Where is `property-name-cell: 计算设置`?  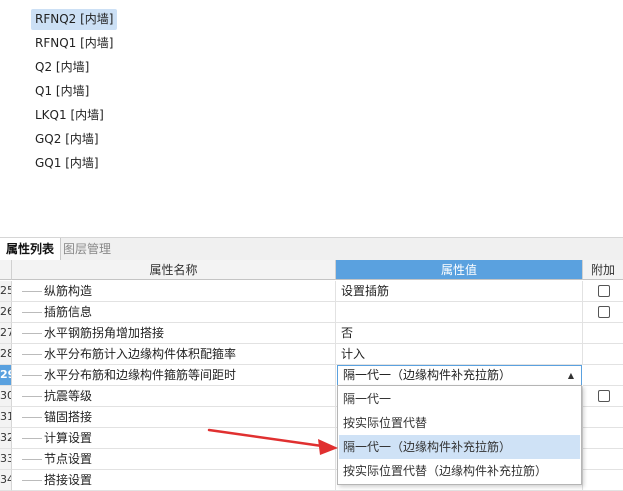 property-name-cell: 计算设置 is located at coordinates (174, 438).